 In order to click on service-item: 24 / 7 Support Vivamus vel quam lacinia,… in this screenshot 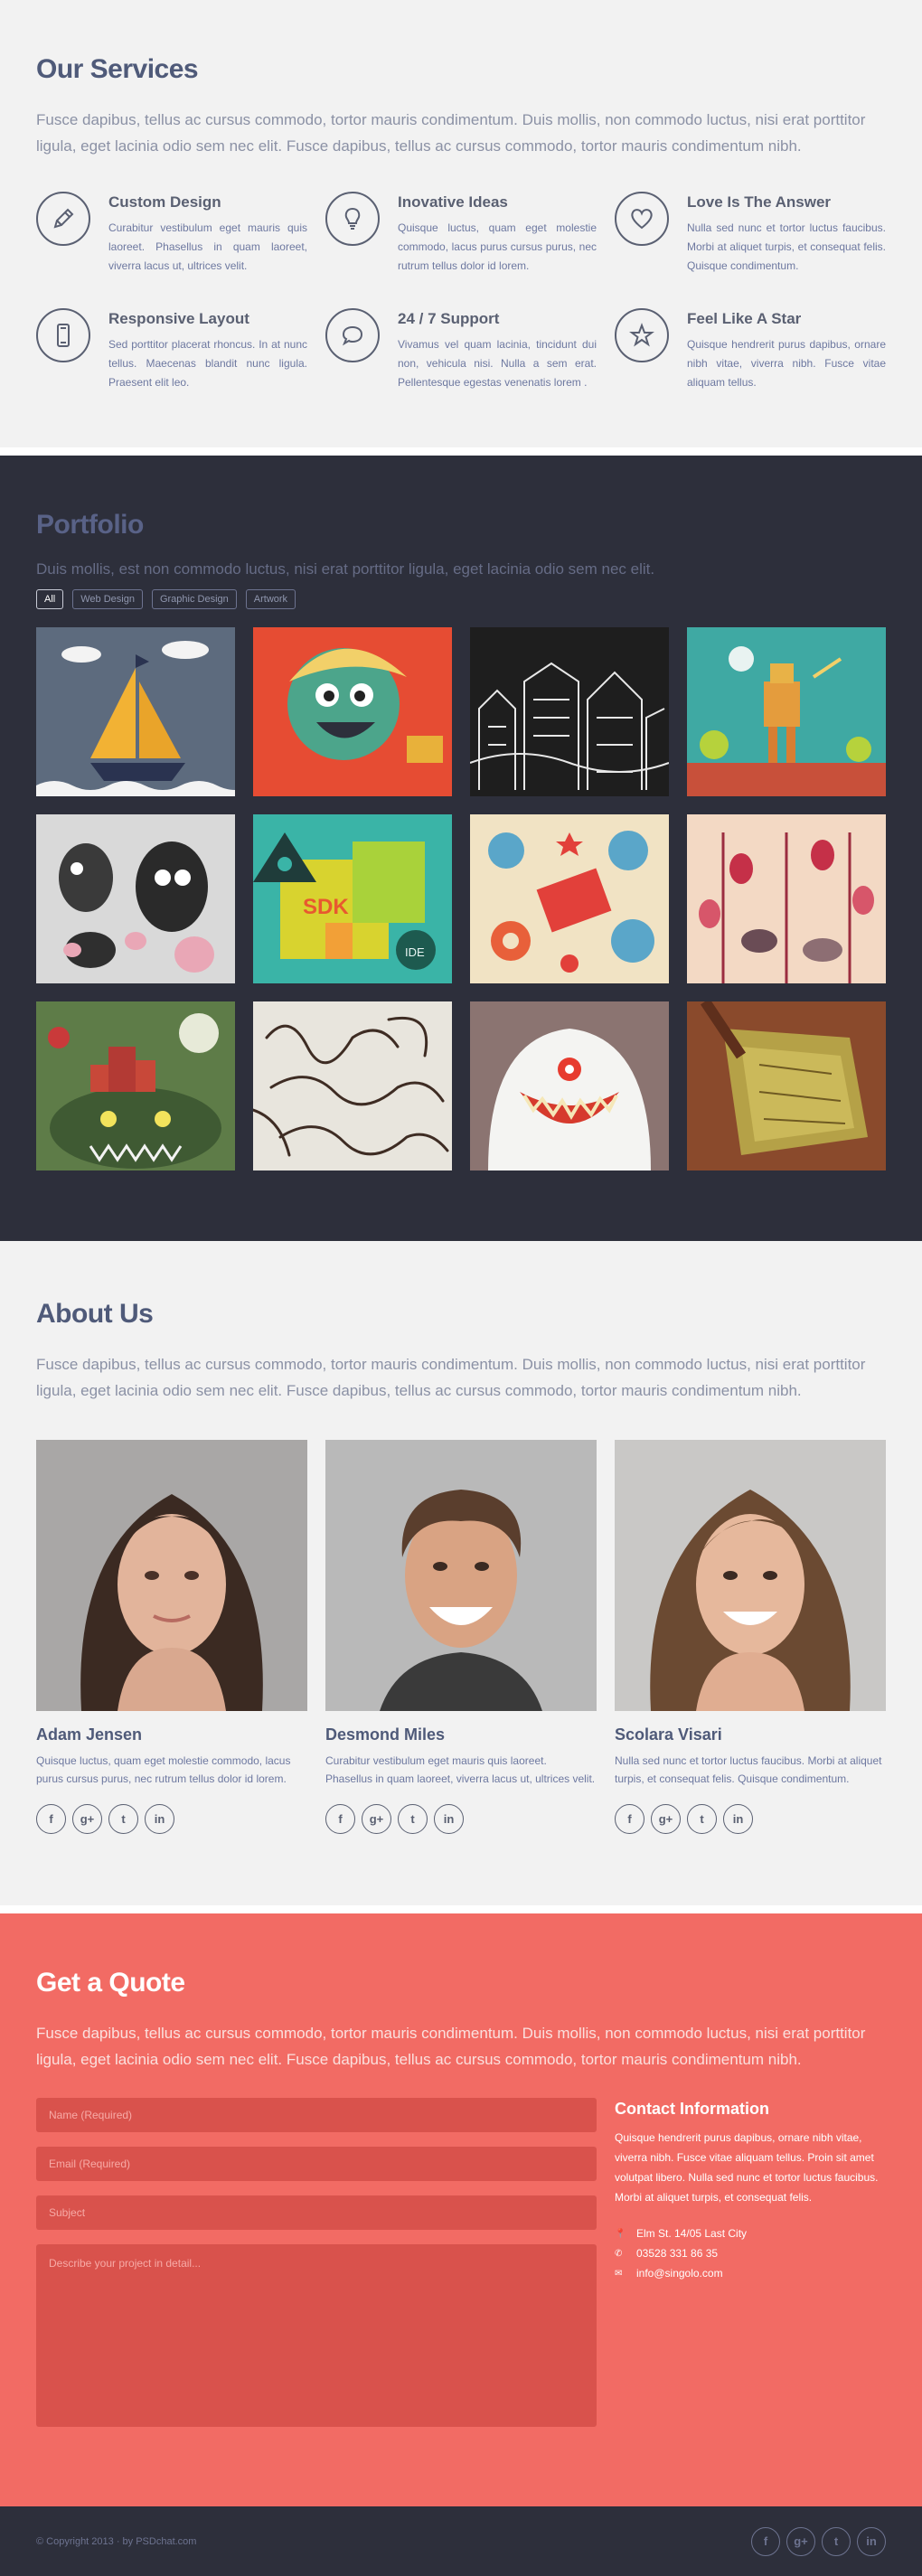, I will do `click(461, 350)`.